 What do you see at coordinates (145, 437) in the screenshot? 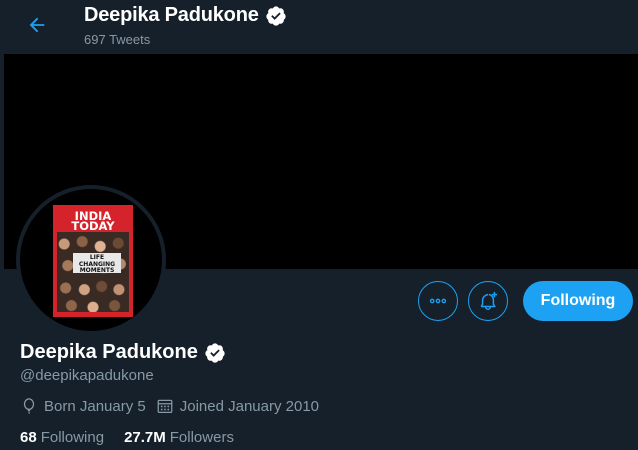
I see `followers-count: 27.7M` at bounding box center [145, 437].